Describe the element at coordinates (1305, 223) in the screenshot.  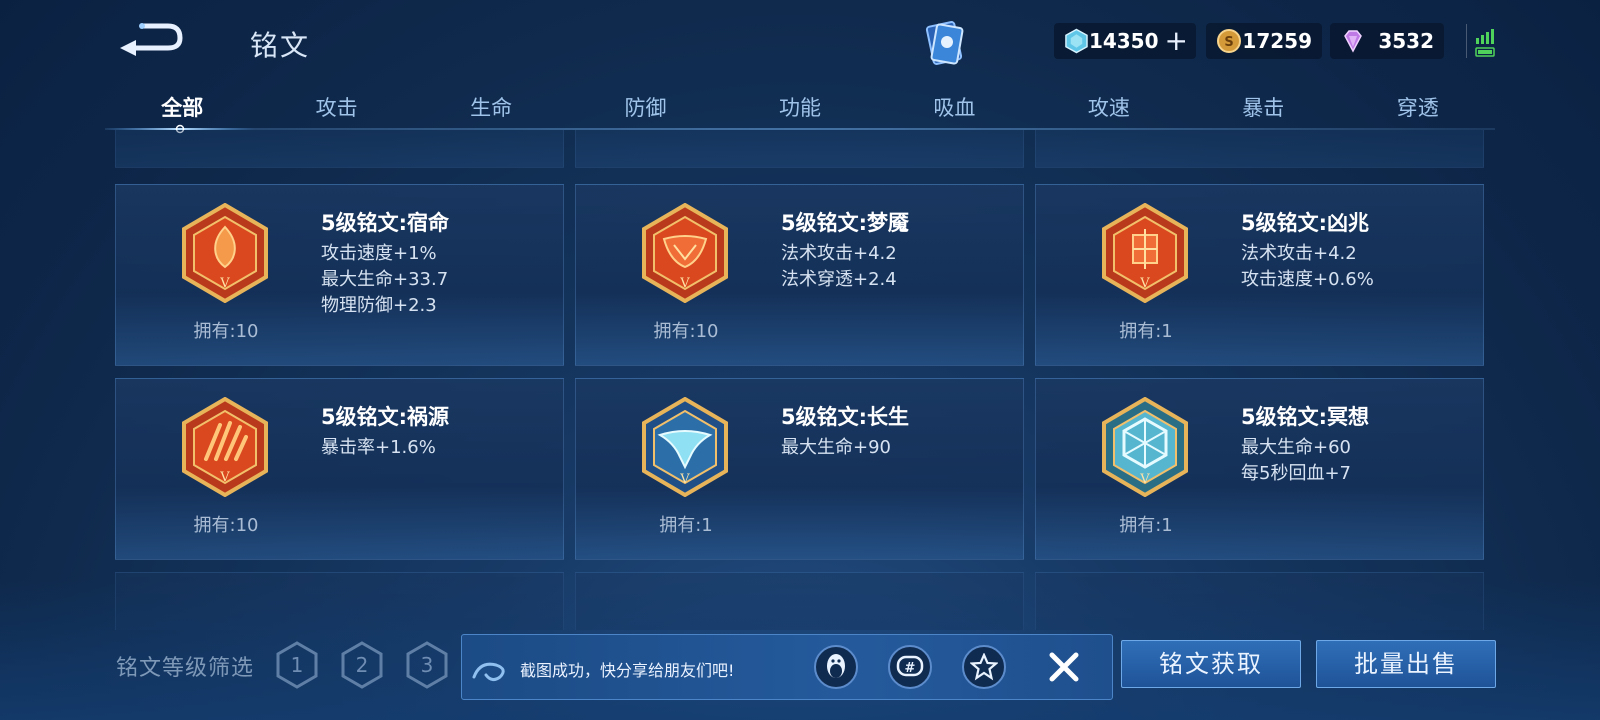
I see `rune-name: 5级铭文:凶兆` at that location.